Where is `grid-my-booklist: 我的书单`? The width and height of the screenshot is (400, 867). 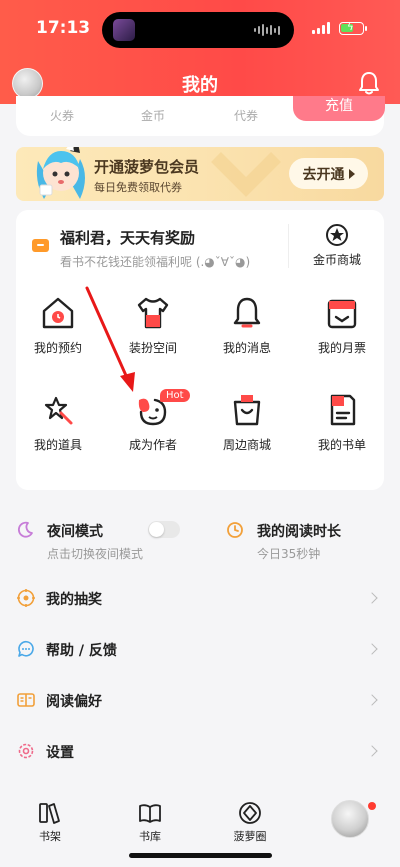
grid-my-booklist: 我的书单 is located at coordinates (342, 432).